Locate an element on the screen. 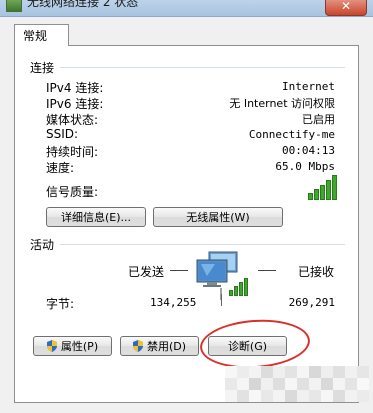  bytes-label: 字节: is located at coordinates (60, 304).